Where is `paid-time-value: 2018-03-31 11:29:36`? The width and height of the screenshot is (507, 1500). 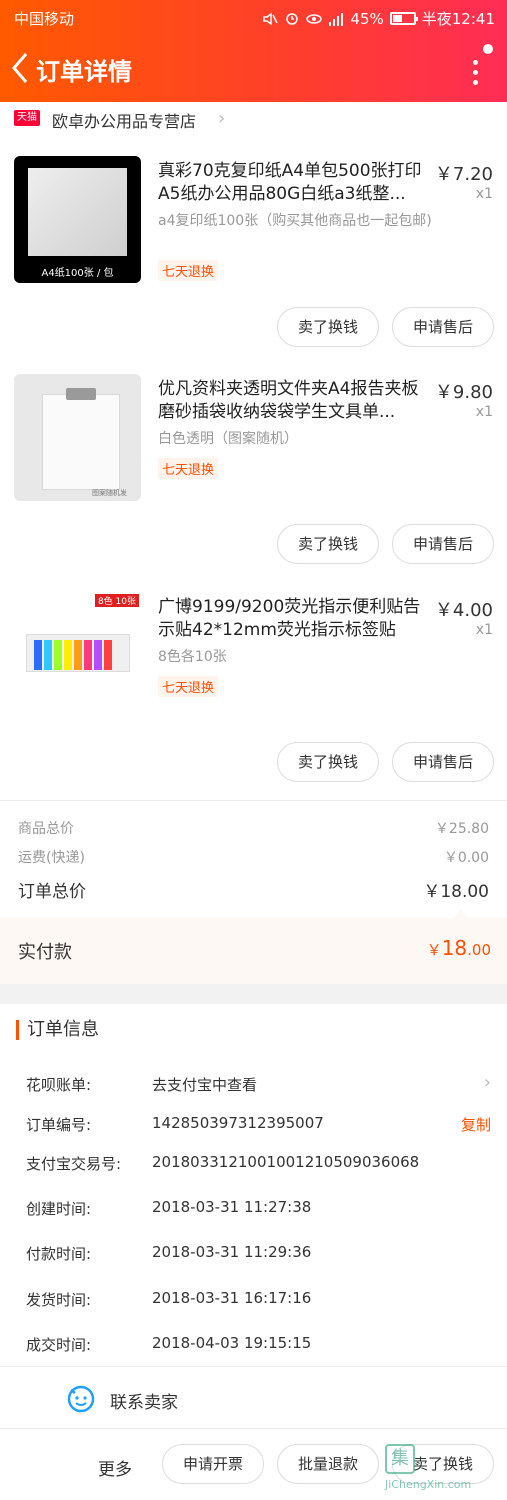 paid-time-value: 2018-03-31 11:29:36 is located at coordinates (232, 1252).